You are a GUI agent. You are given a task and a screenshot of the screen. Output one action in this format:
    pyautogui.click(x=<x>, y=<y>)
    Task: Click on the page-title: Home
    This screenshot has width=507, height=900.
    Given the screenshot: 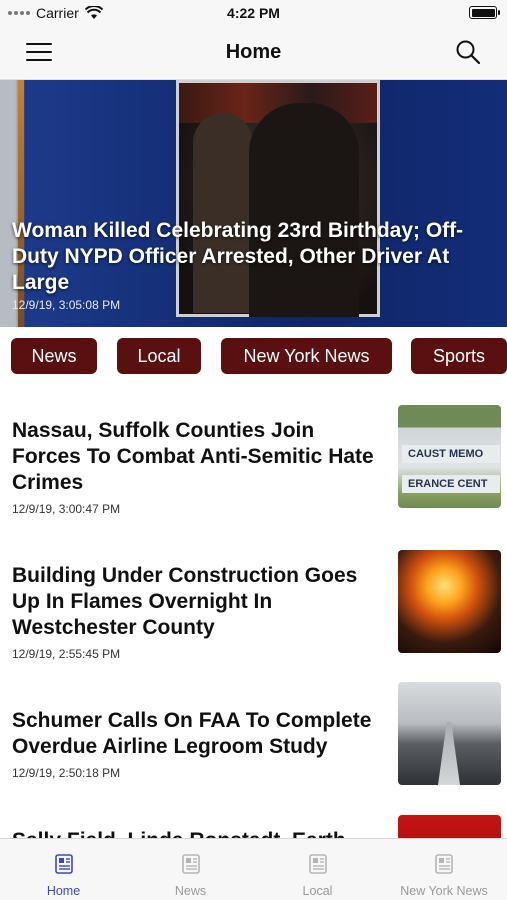 What is the action you would take?
    pyautogui.click(x=253, y=52)
    